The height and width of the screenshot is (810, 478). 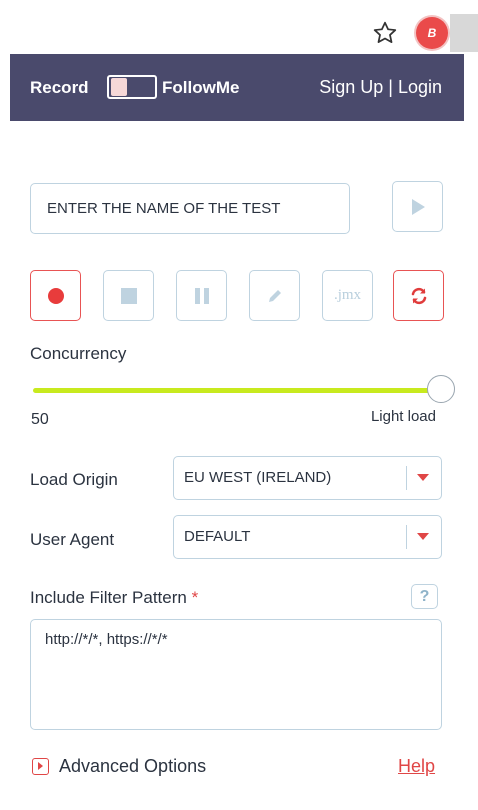 I want to click on filter-pattern-label: Include Filter Pattern *, so click(x=114, y=598).